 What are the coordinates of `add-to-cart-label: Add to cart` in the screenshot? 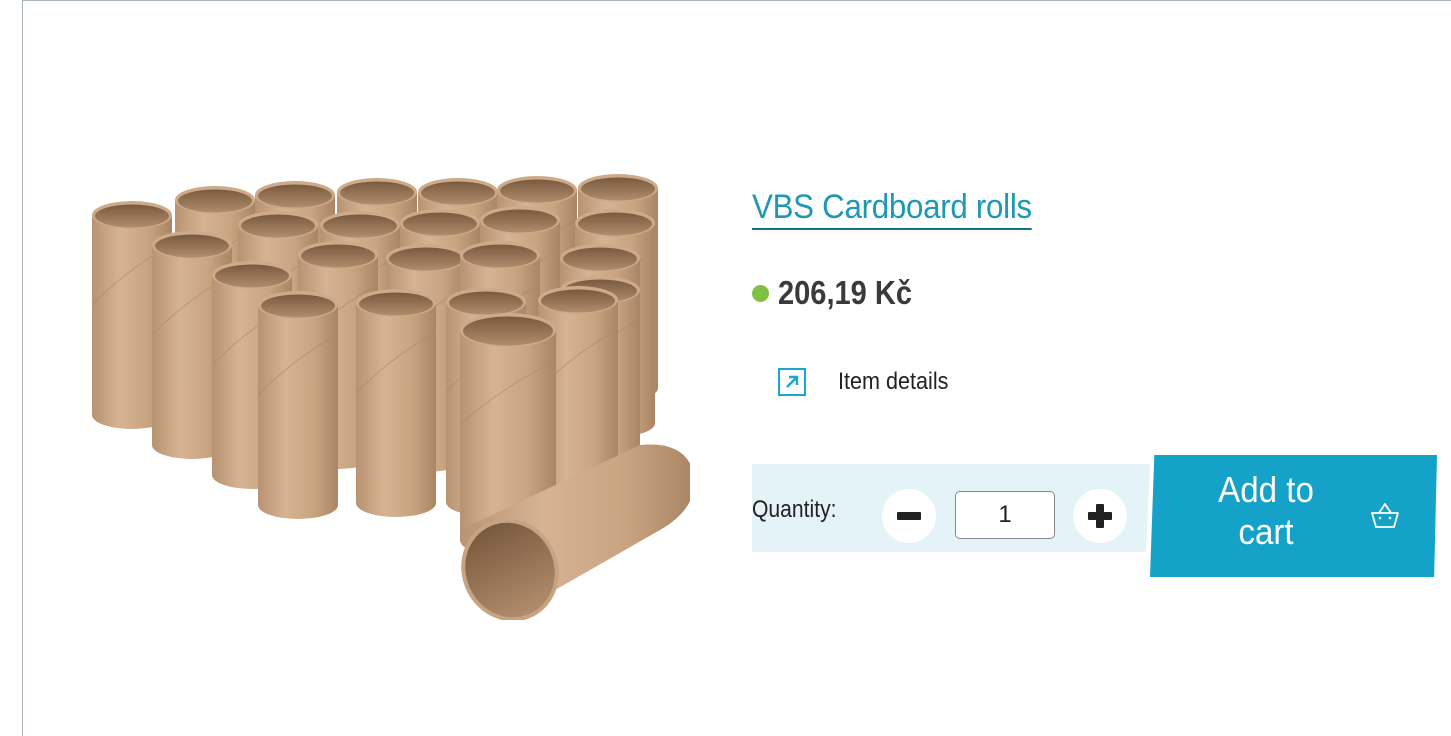 It's located at (1266, 510).